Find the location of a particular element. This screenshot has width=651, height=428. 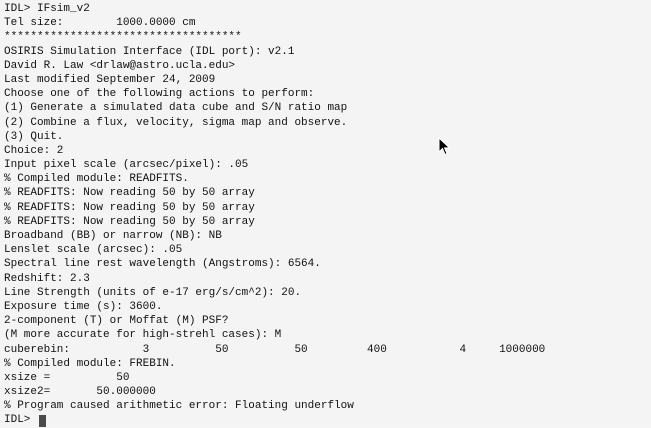

mouse-pointer-icon is located at coordinates (444, 146).